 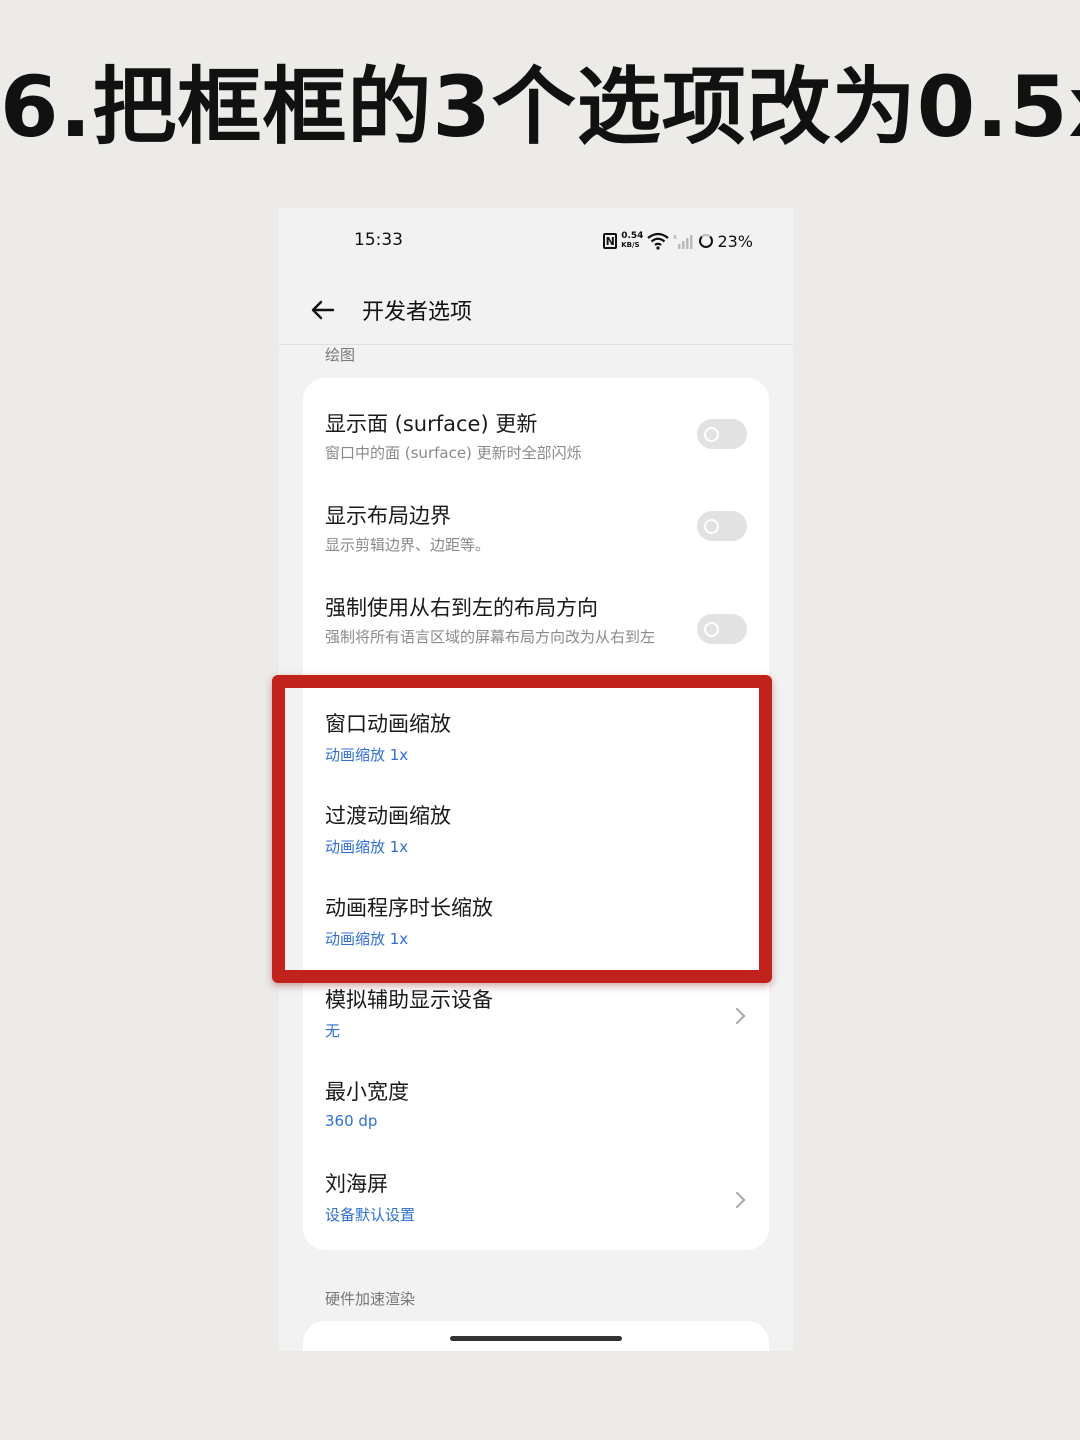 I want to click on home-indicator, so click(x=536, y=1338).